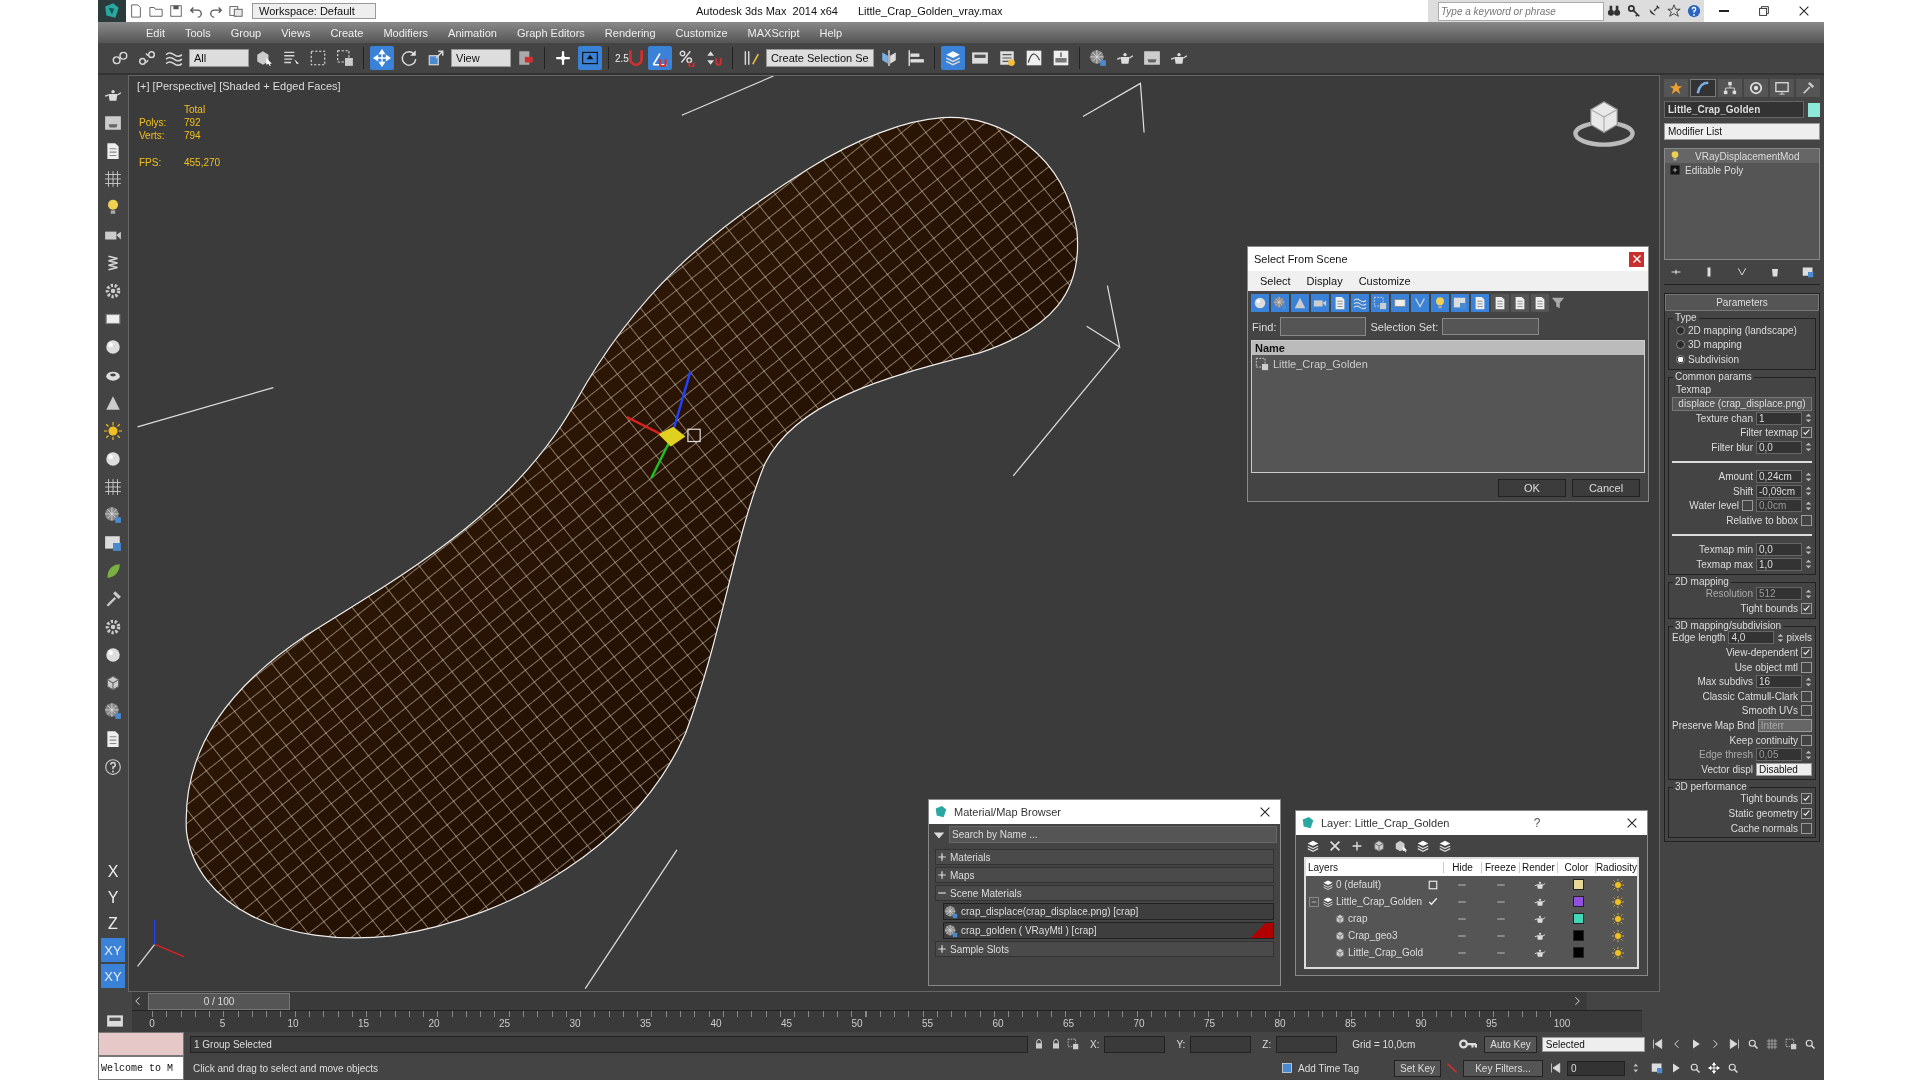  Describe the element at coordinates (1575, 867) in the screenshot. I see `column-header: Color` at that location.